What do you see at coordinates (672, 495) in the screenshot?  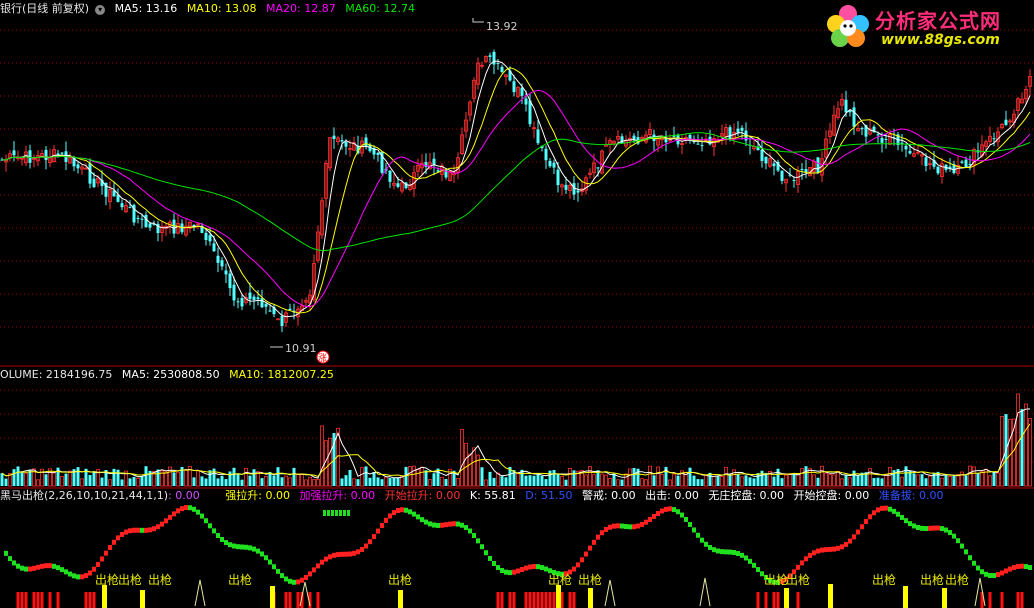 I see `cj-label: 出击: 0.00` at bounding box center [672, 495].